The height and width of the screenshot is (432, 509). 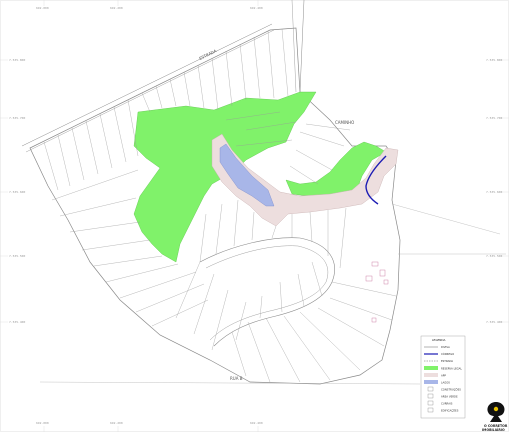 What do you see at coordinates (256, 423) in the screenshot?
I see `grid-label-bottom-2: 692.400` at bounding box center [256, 423].